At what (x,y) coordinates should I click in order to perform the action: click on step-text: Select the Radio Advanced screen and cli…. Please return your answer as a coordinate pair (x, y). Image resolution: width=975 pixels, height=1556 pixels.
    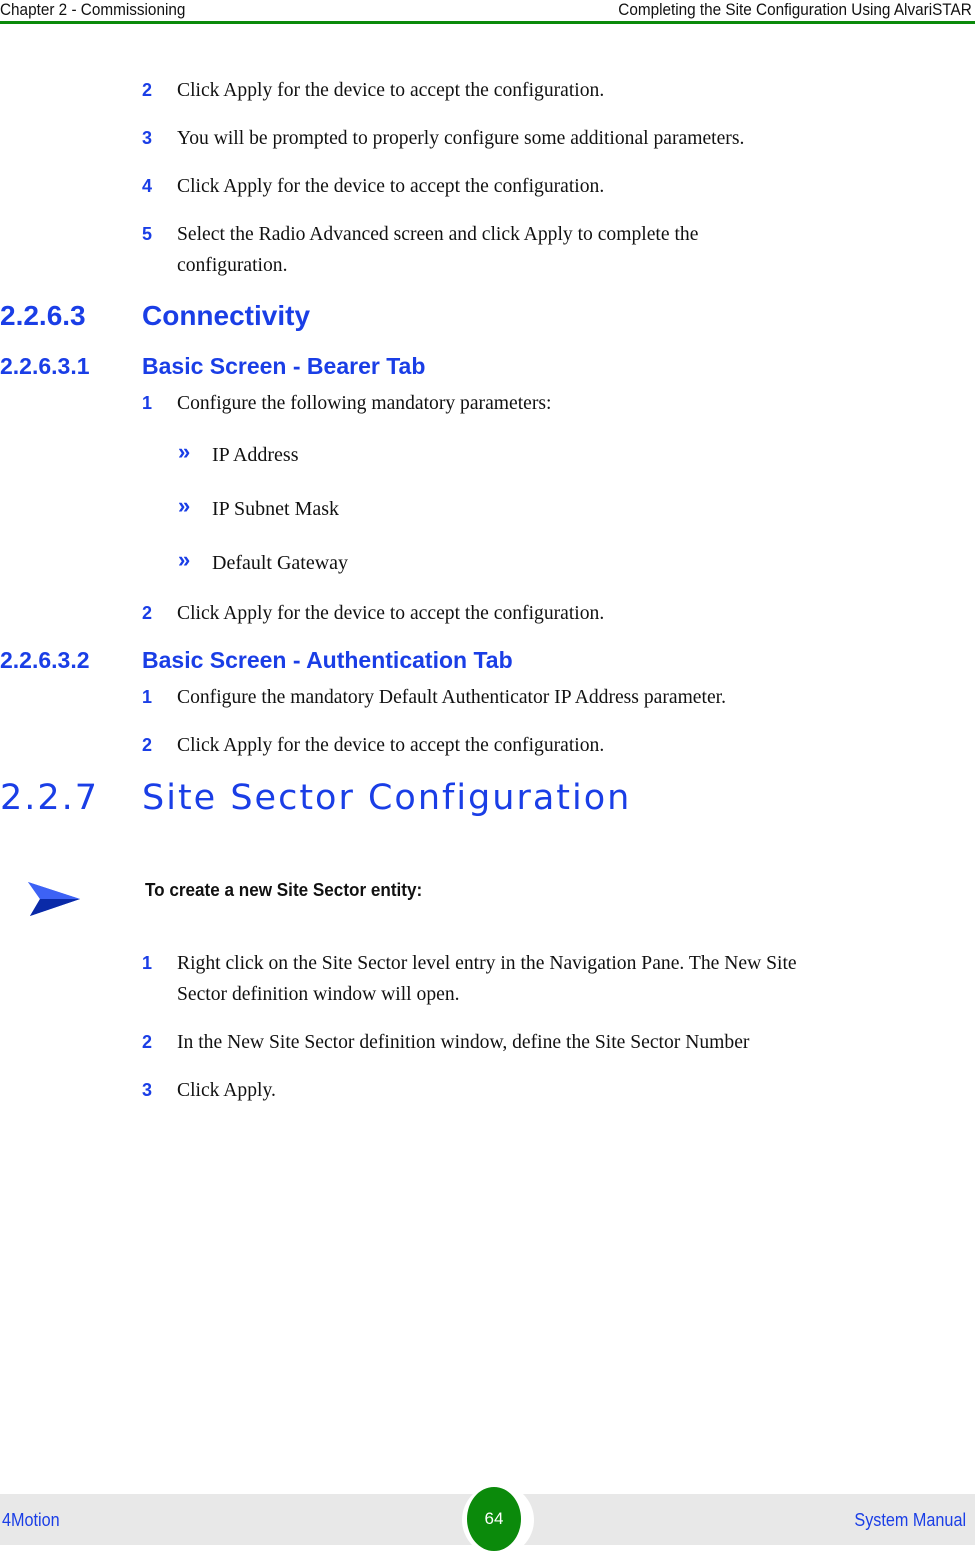
    Looking at the image, I should click on (438, 234).